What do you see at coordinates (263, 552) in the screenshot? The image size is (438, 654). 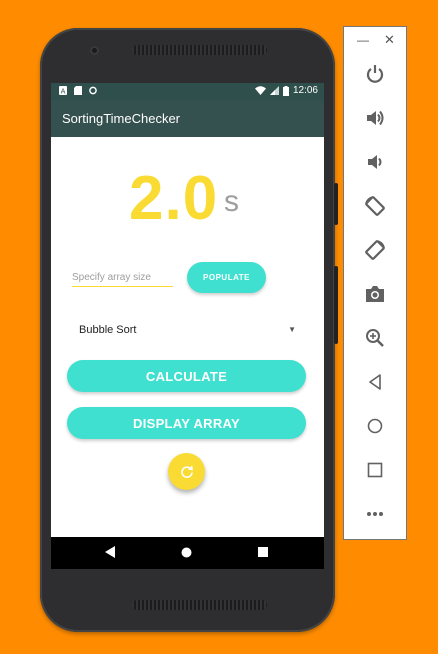 I see `nav-overview-icon` at bounding box center [263, 552].